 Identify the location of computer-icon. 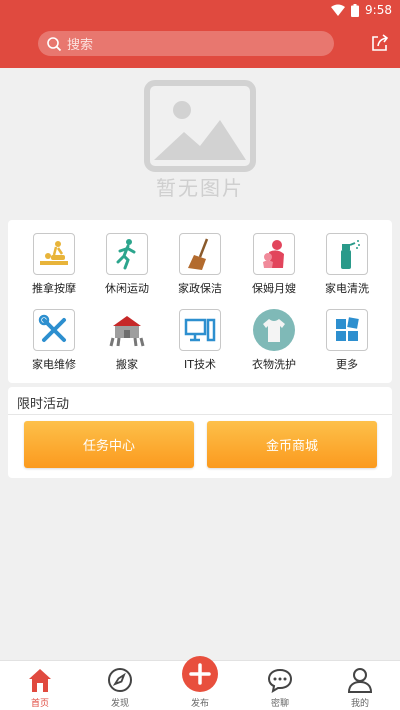
(200, 330).